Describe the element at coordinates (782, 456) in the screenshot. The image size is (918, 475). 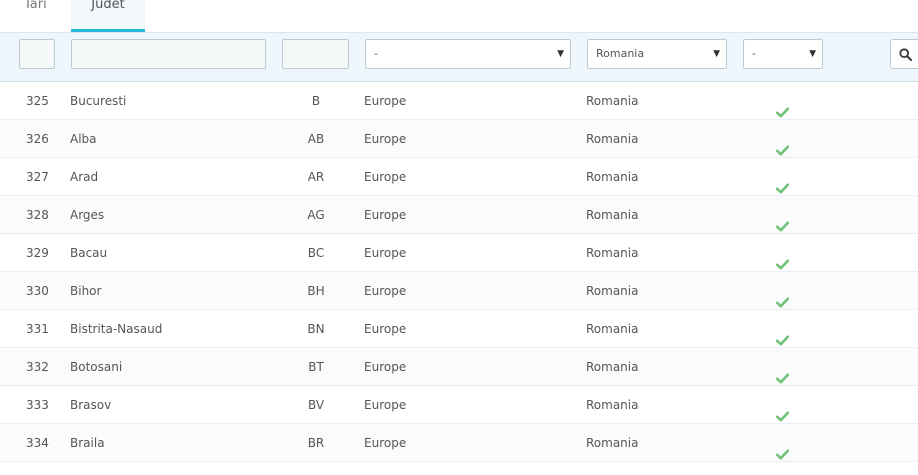
I see `check-icon` at that location.